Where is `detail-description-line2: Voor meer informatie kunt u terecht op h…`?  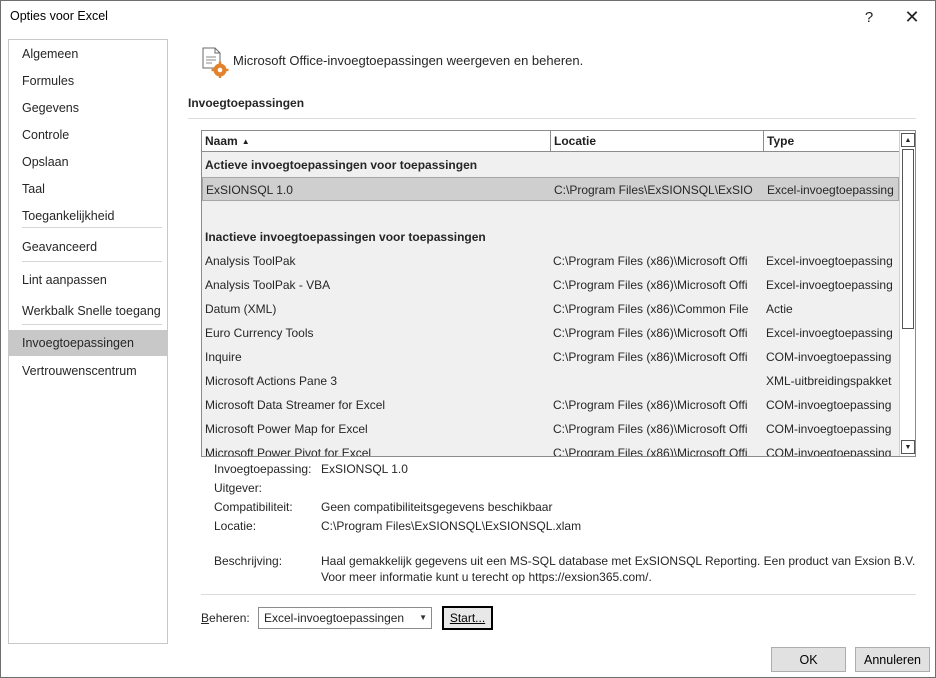 detail-description-line2: Voor meer informatie kunt u terecht op h… is located at coordinates (486, 577).